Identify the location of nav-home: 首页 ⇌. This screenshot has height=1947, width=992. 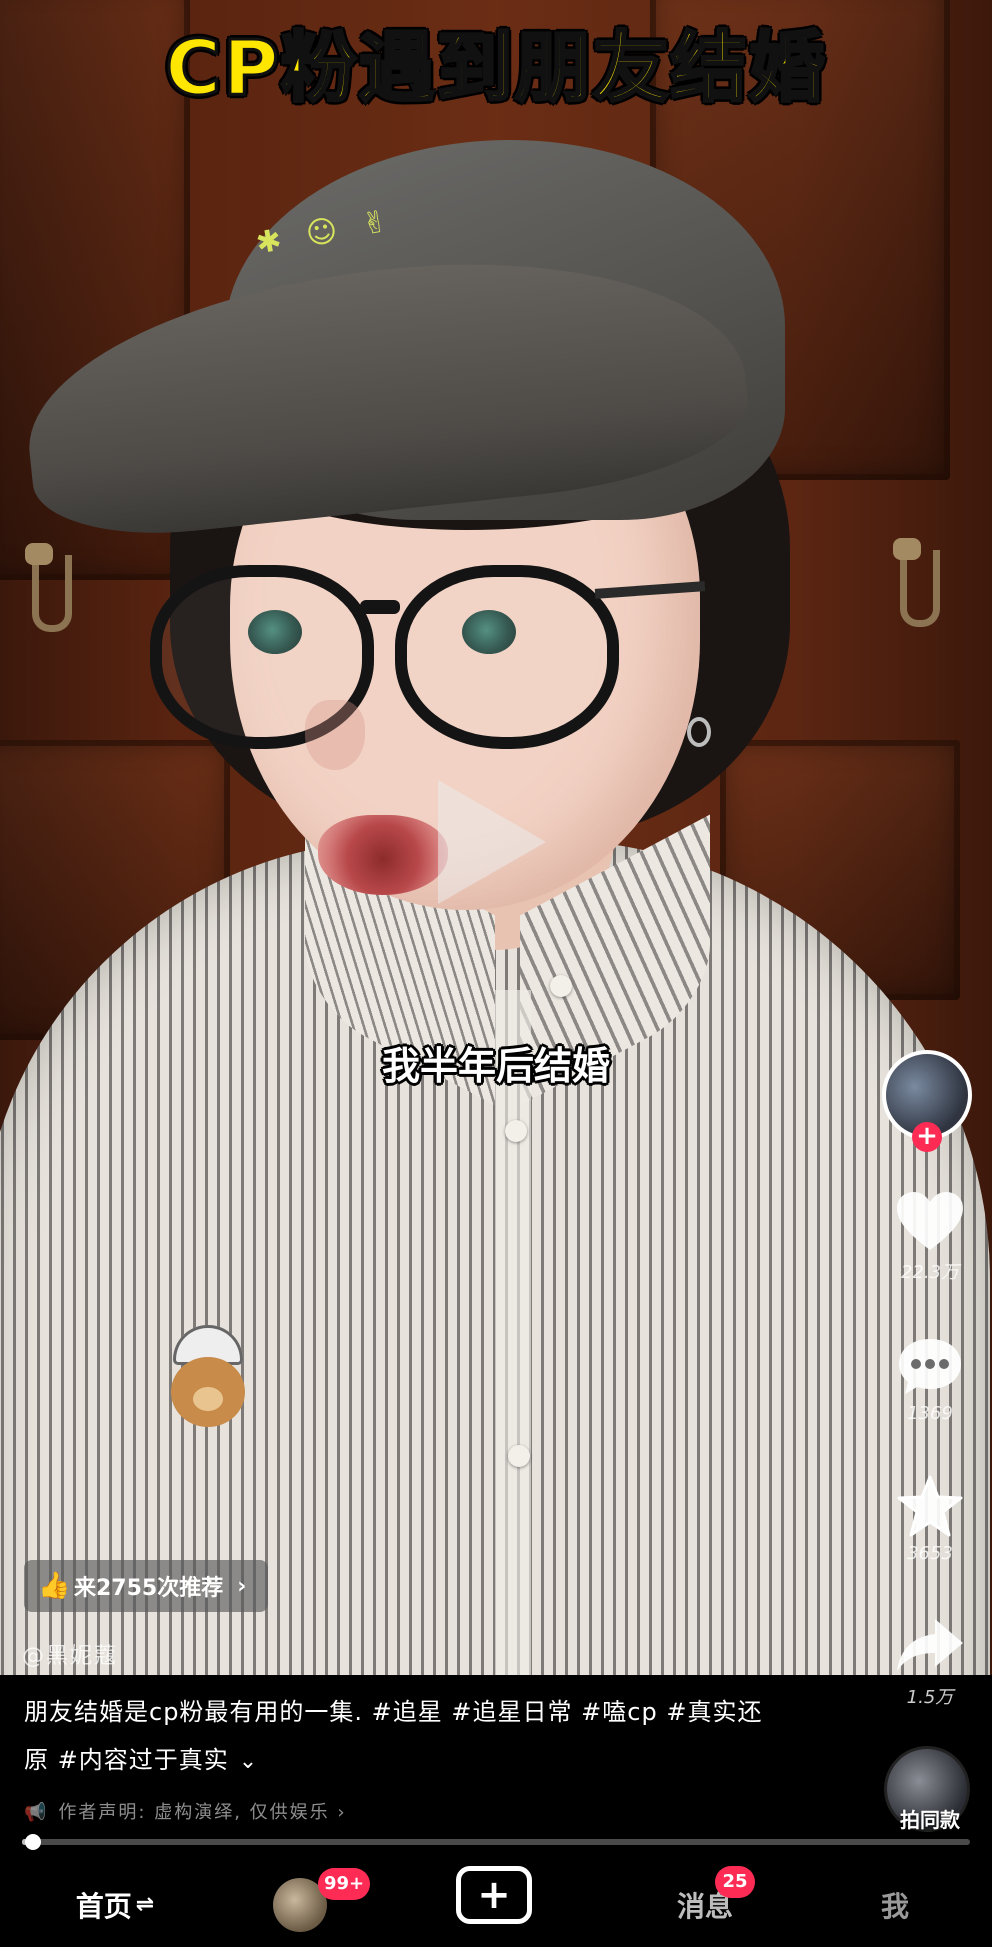
(115, 1904).